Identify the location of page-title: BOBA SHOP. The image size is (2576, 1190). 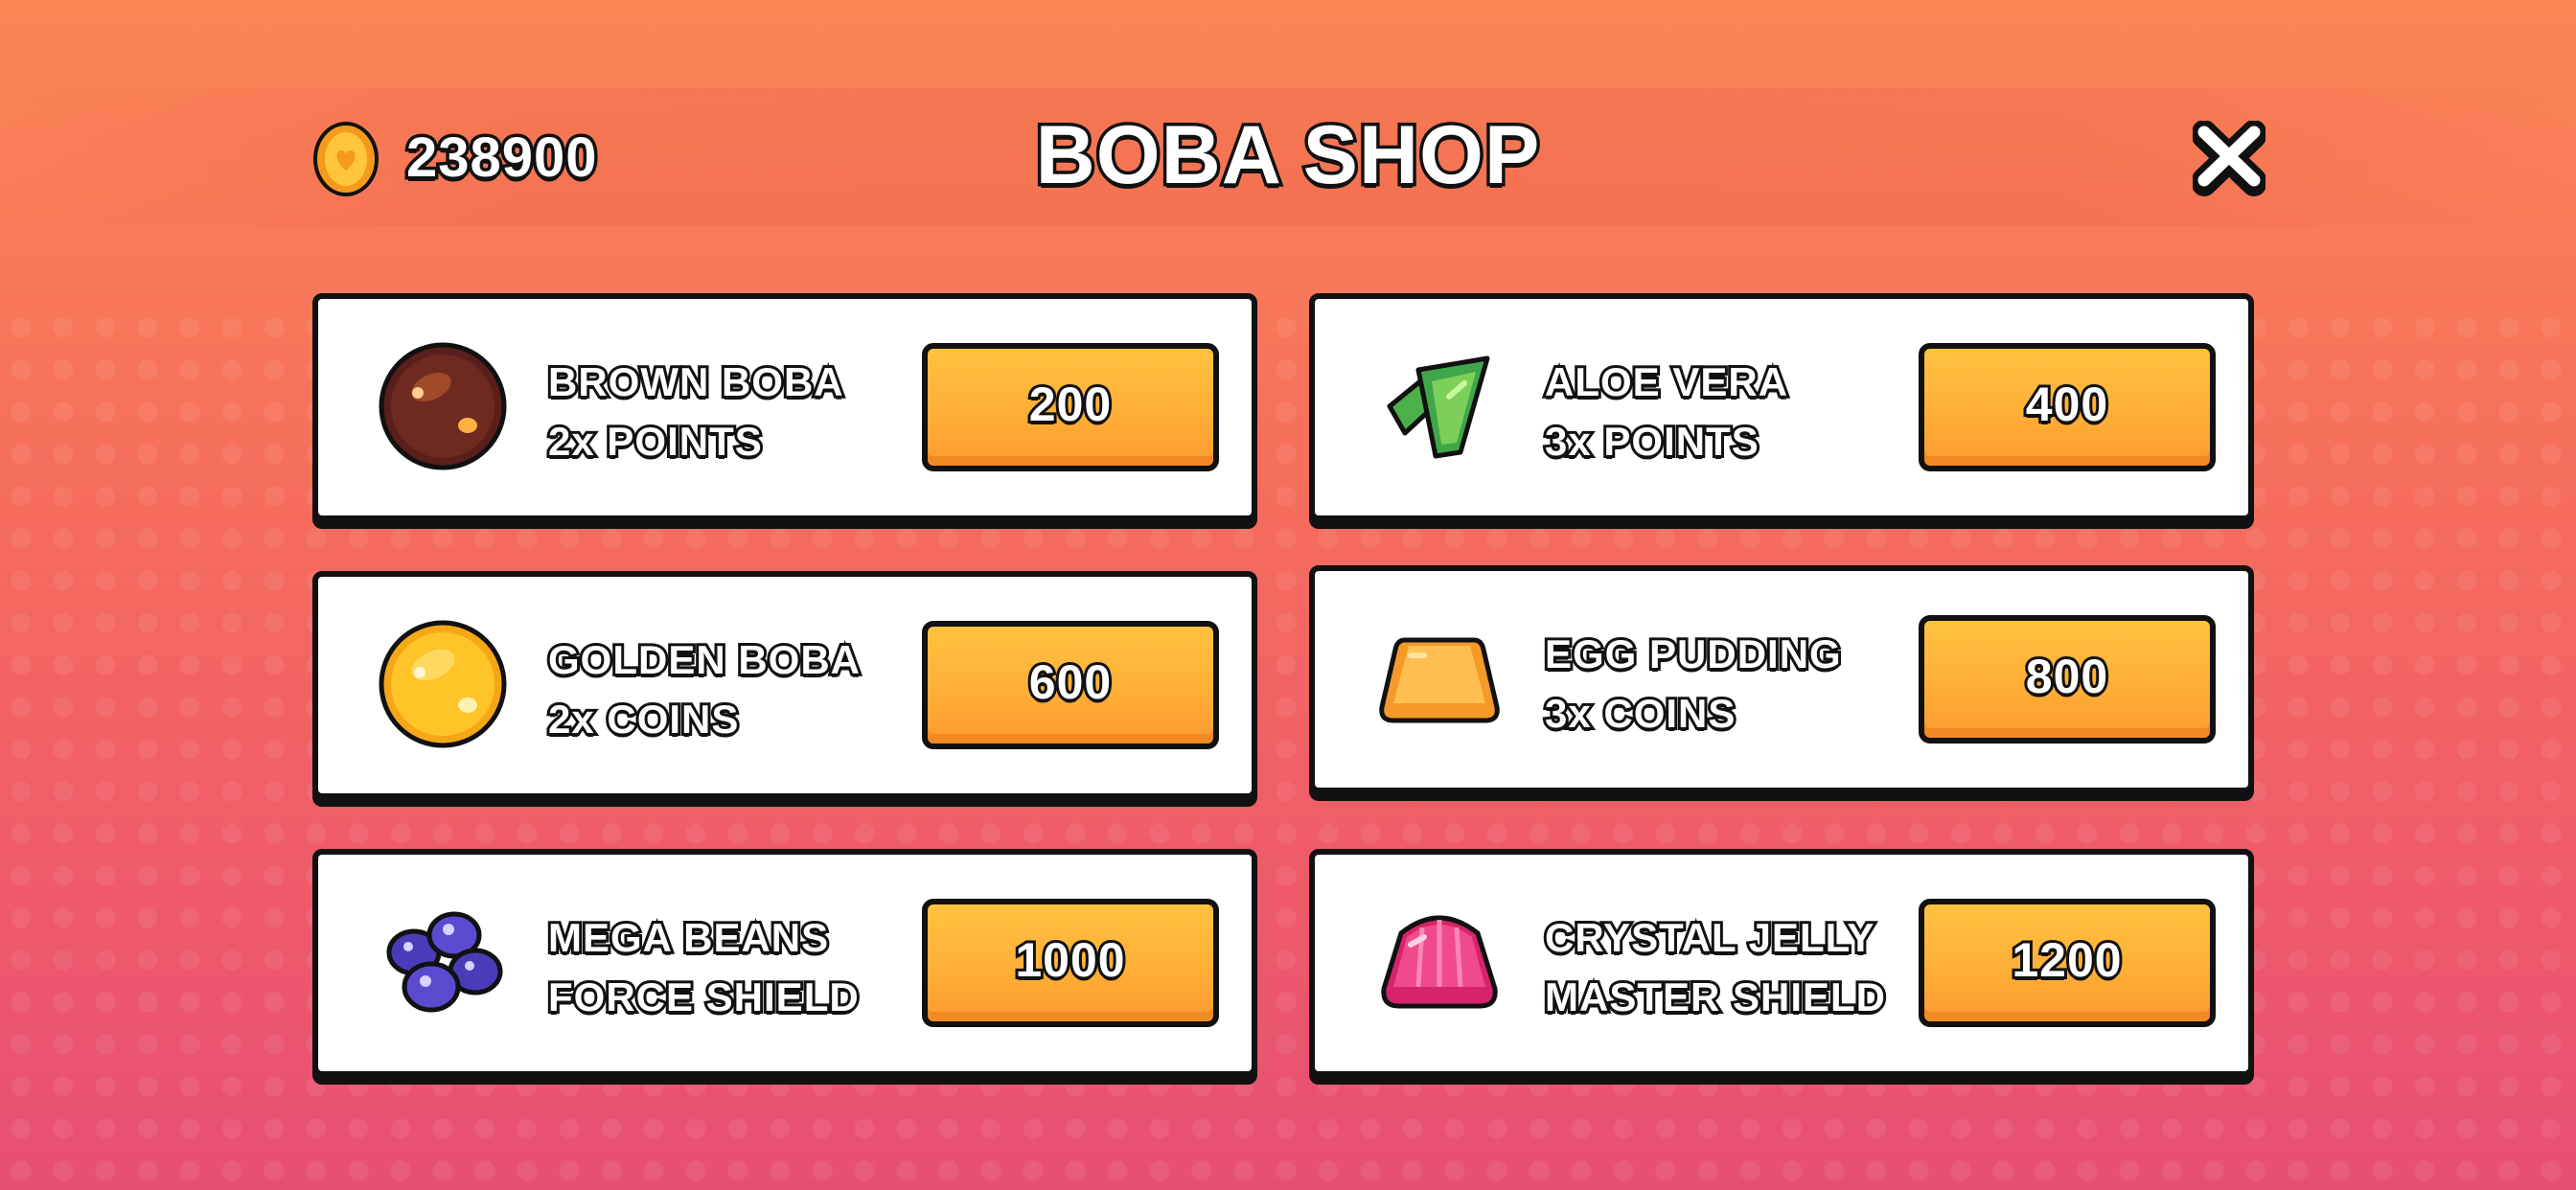
(1287, 155).